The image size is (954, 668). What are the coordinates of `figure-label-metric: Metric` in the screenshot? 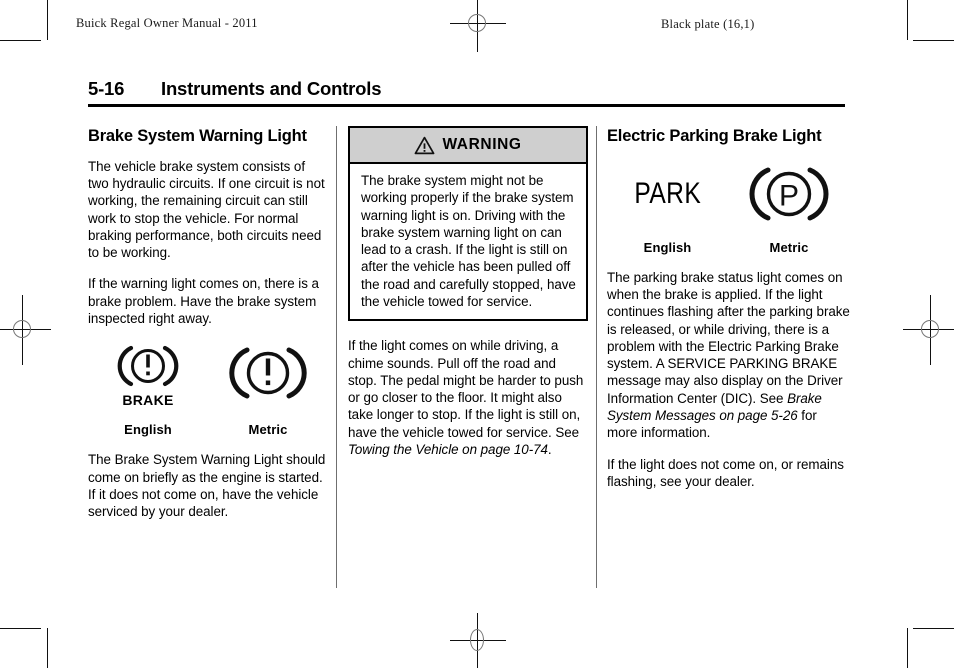 It's located at (268, 430).